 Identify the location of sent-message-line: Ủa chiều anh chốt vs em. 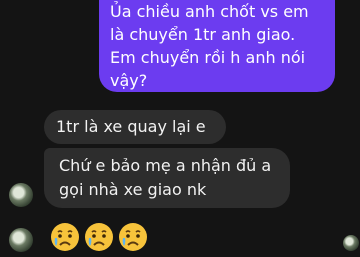
(209, 11).